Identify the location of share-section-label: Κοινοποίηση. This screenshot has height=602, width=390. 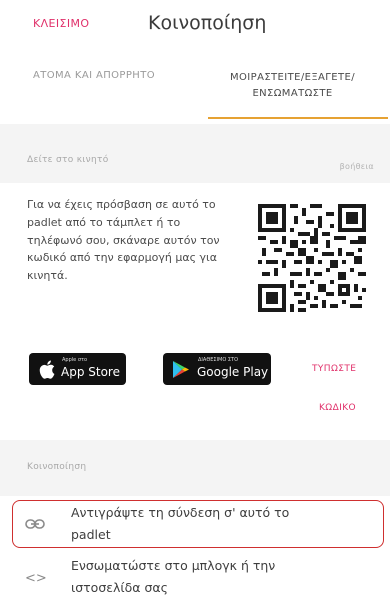
(57, 467).